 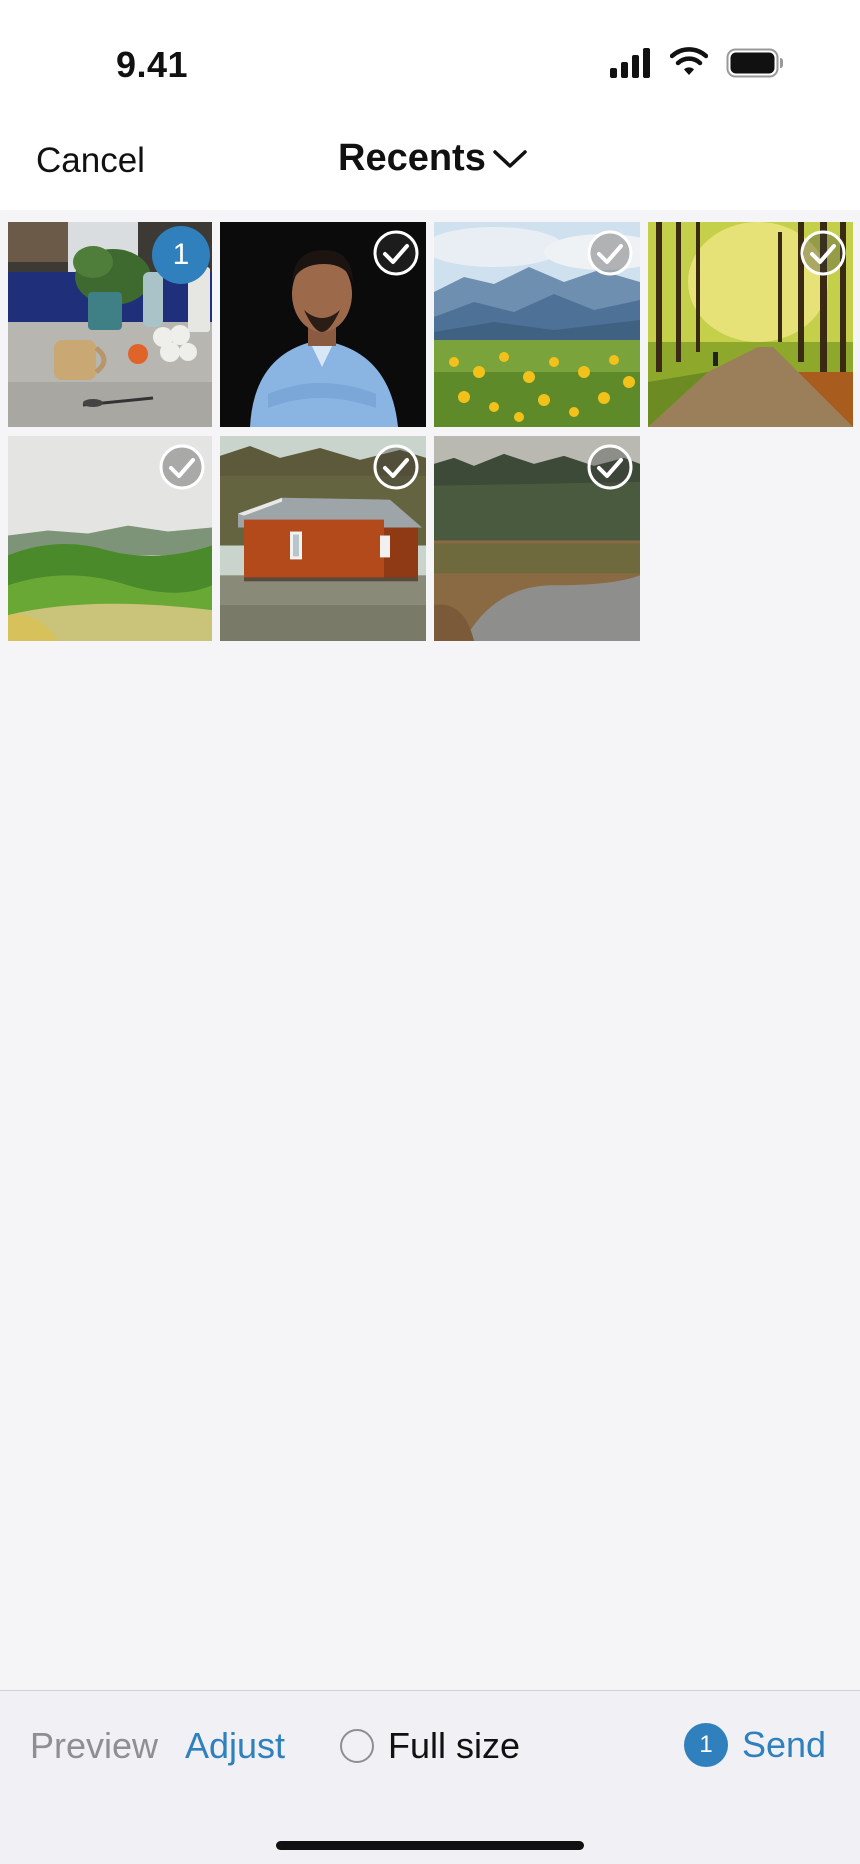 What do you see at coordinates (430, 1845) in the screenshot?
I see `home-indicator` at bounding box center [430, 1845].